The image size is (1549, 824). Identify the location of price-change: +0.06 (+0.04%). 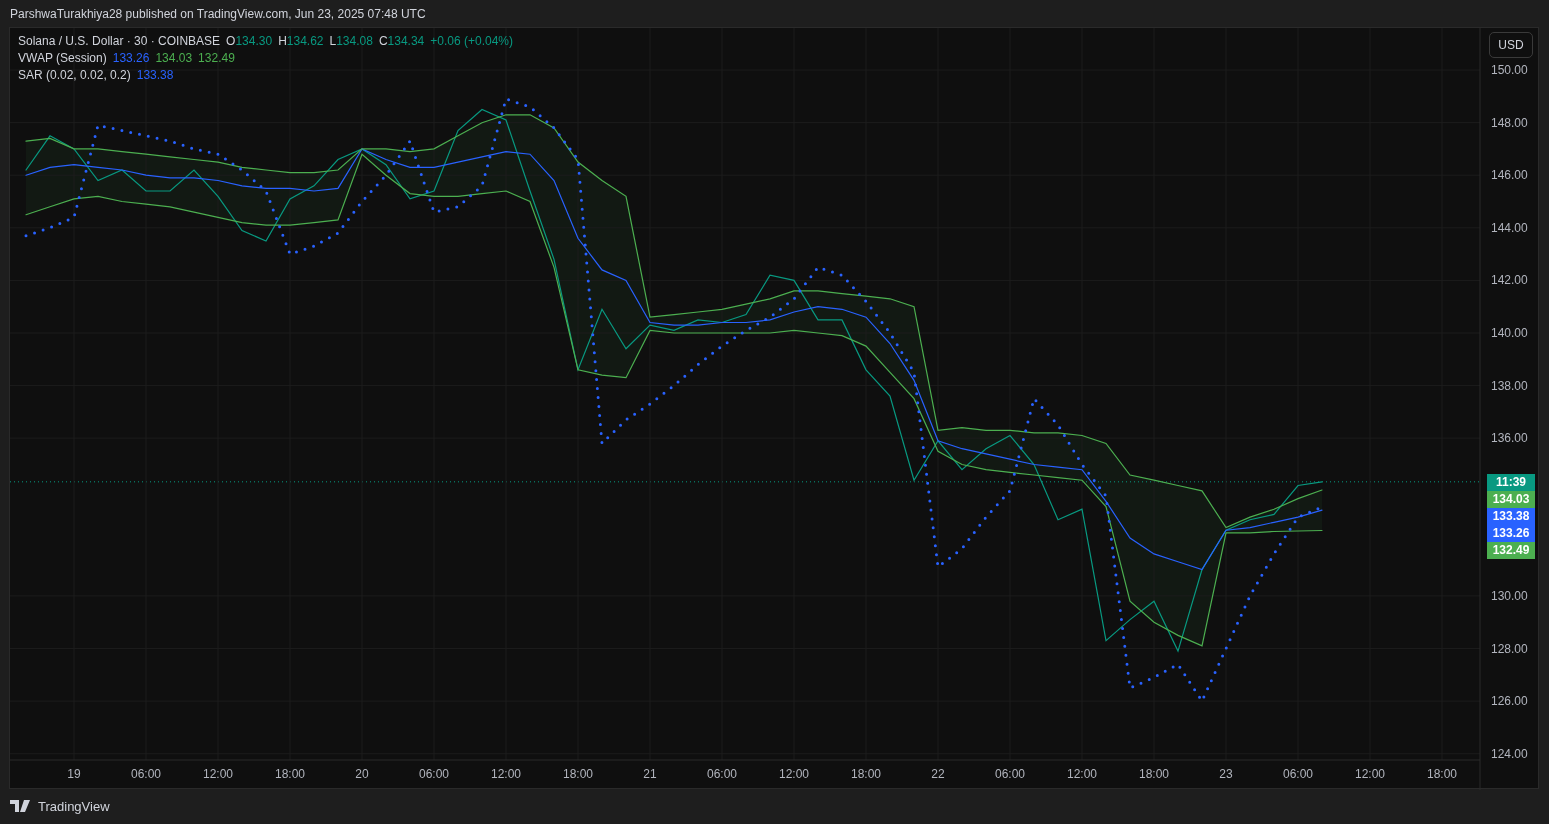
(471, 41).